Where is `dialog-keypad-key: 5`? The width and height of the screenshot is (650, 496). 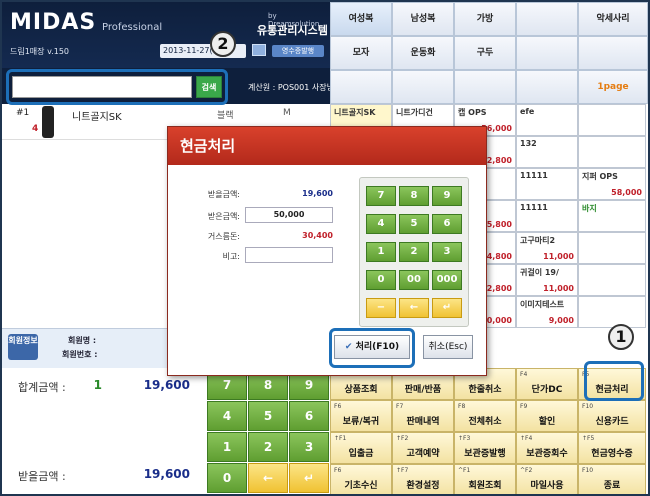
dialog-keypad-key: 5 is located at coordinates (414, 224).